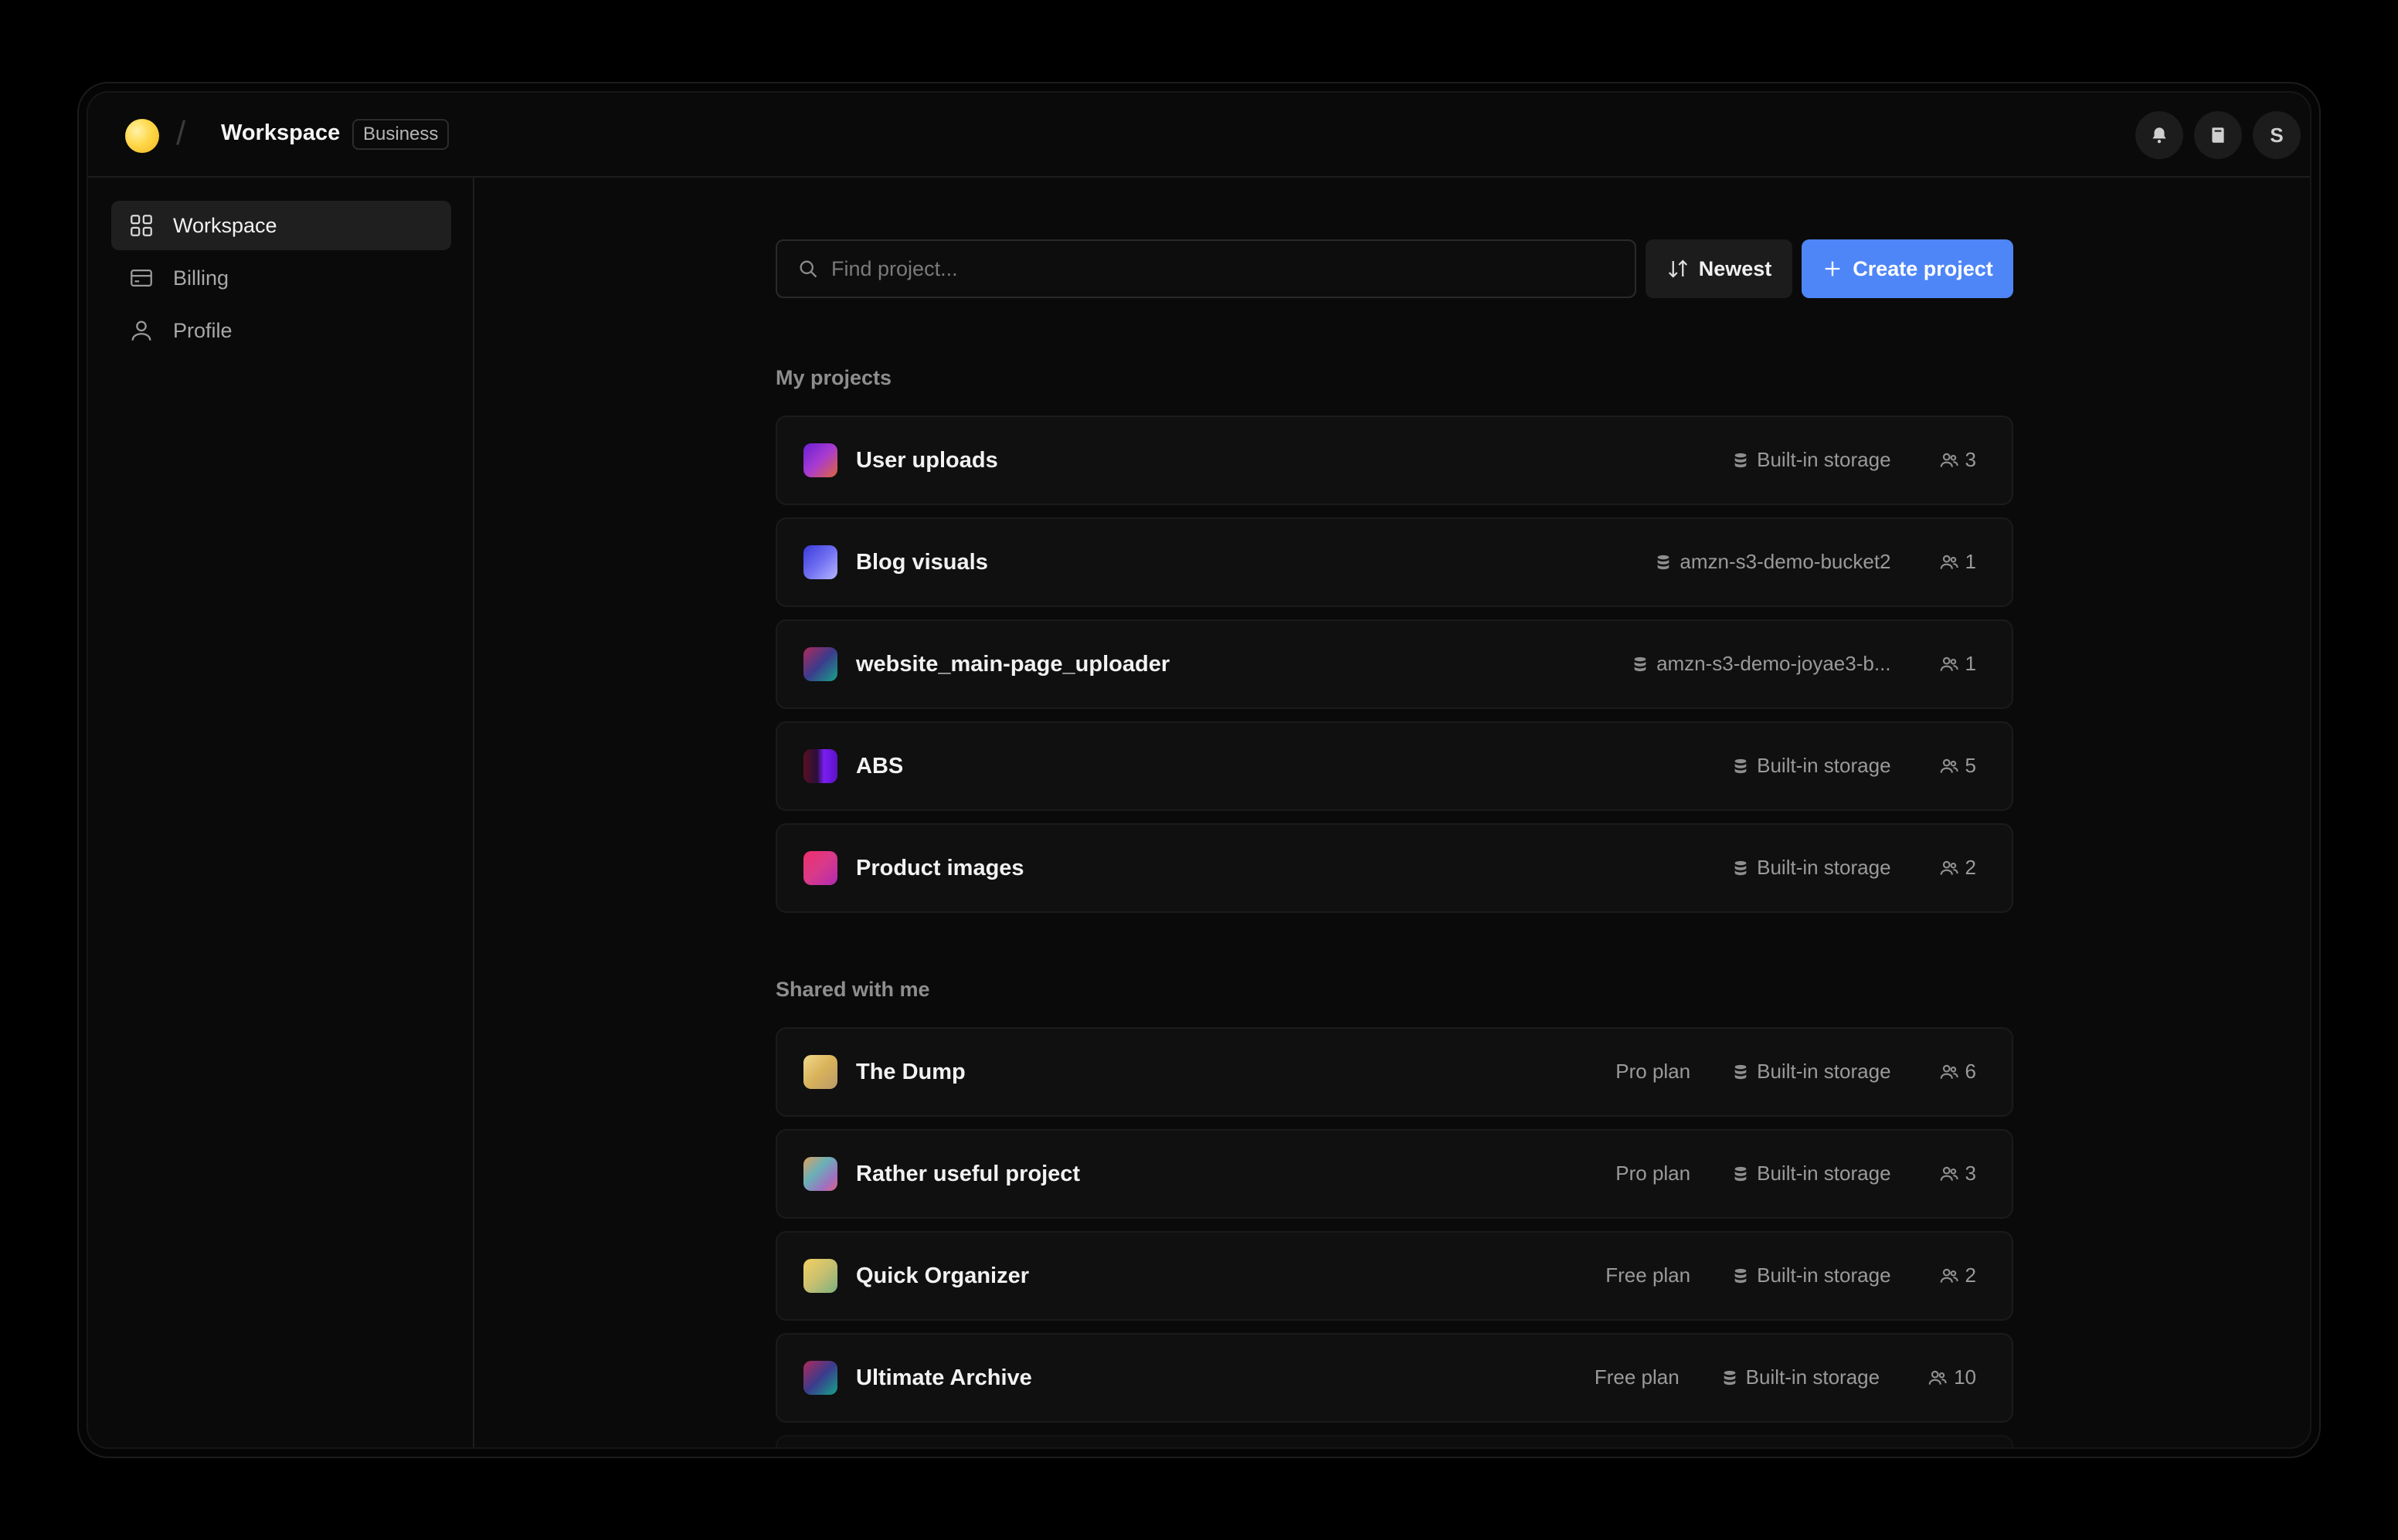  Describe the element at coordinates (1854, 460) in the screenshot. I see `project-meta: Built-in storage 3` at that location.